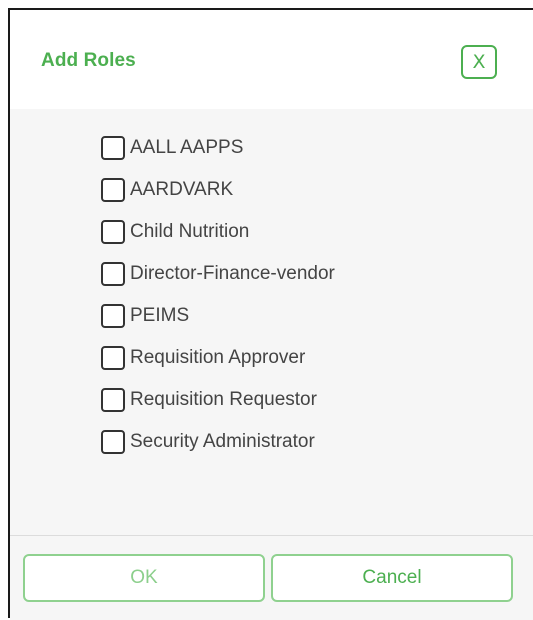  Describe the element at coordinates (222, 441) in the screenshot. I see `role-label: Security Administrator` at that location.